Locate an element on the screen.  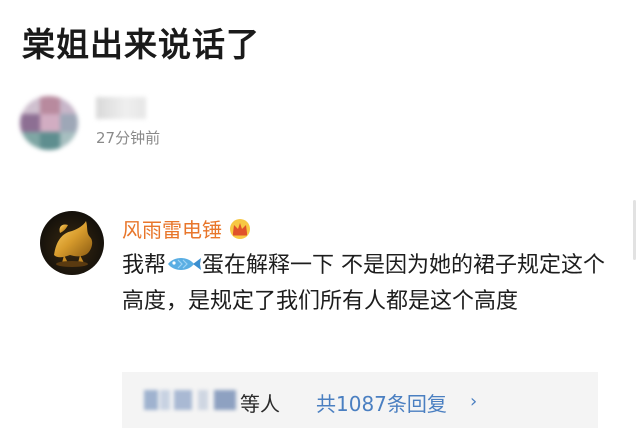
comment-text-start: 我帮 is located at coordinates (144, 265).